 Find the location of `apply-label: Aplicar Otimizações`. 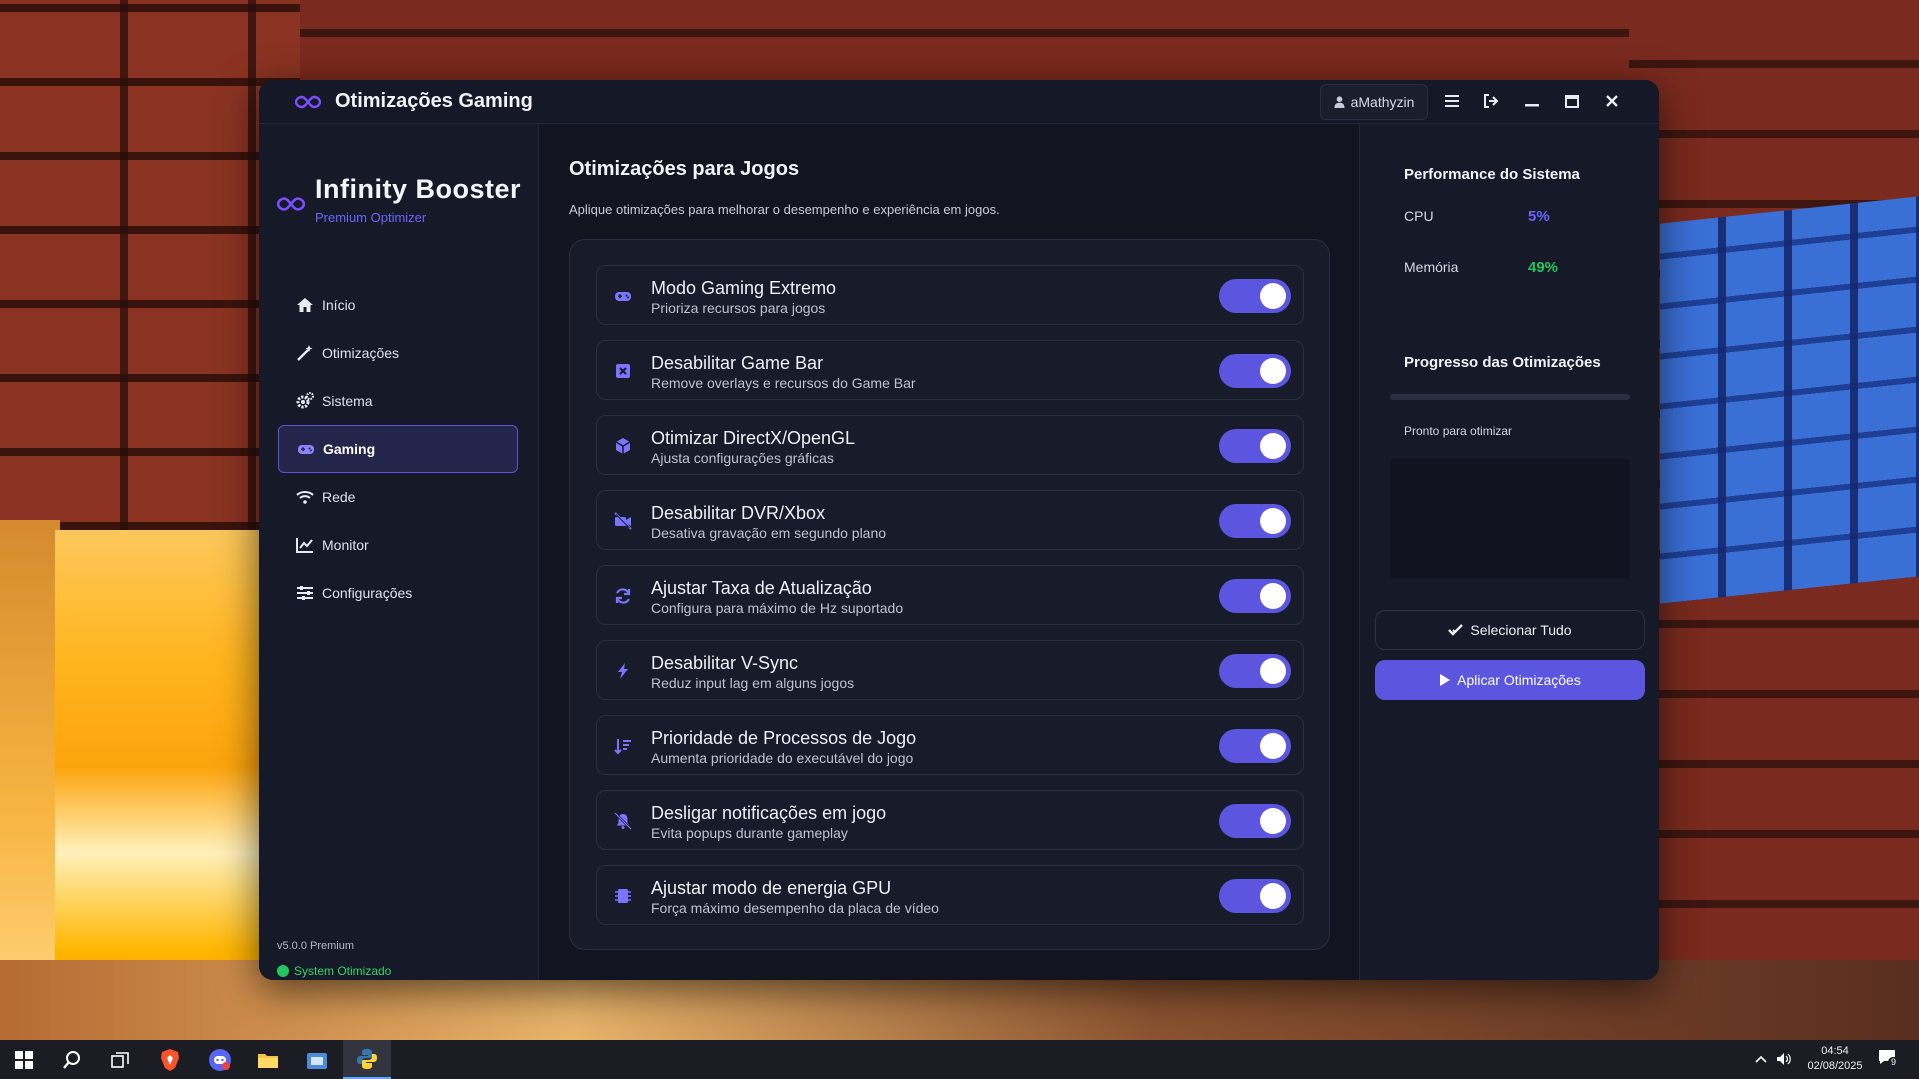

apply-label: Aplicar Otimizações is located at coordinates (1519, 680).